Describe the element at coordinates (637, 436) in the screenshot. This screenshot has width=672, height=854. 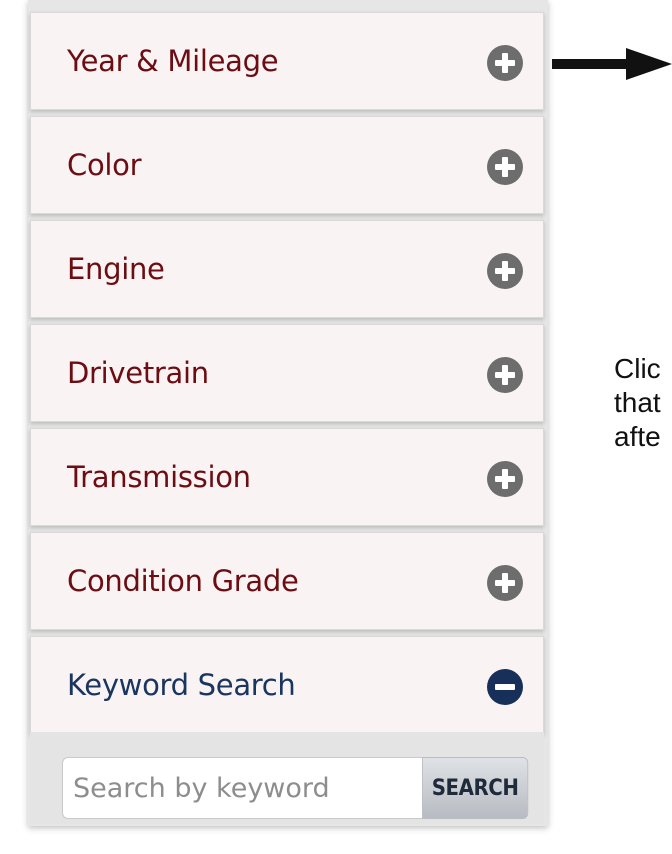
I see `annotation-line: afte` at that location.